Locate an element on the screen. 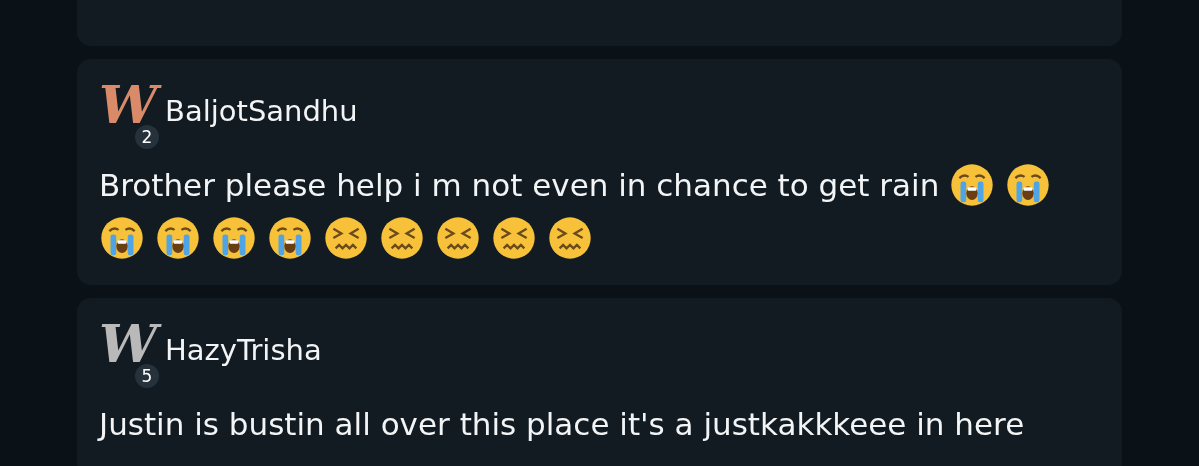 The height and width of the screenshot is (466, 1199). username: HazyTrisha is located at coordinates (243, 350).